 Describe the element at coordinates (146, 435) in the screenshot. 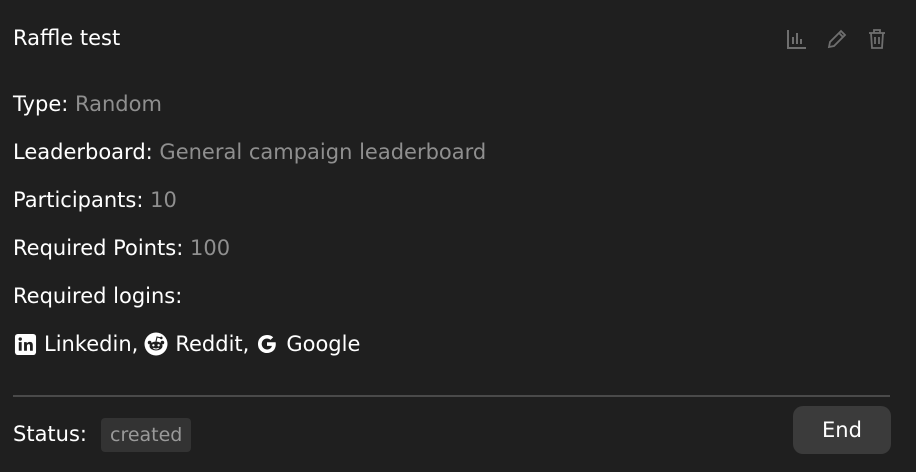

I see `status-badge: created` at that location.